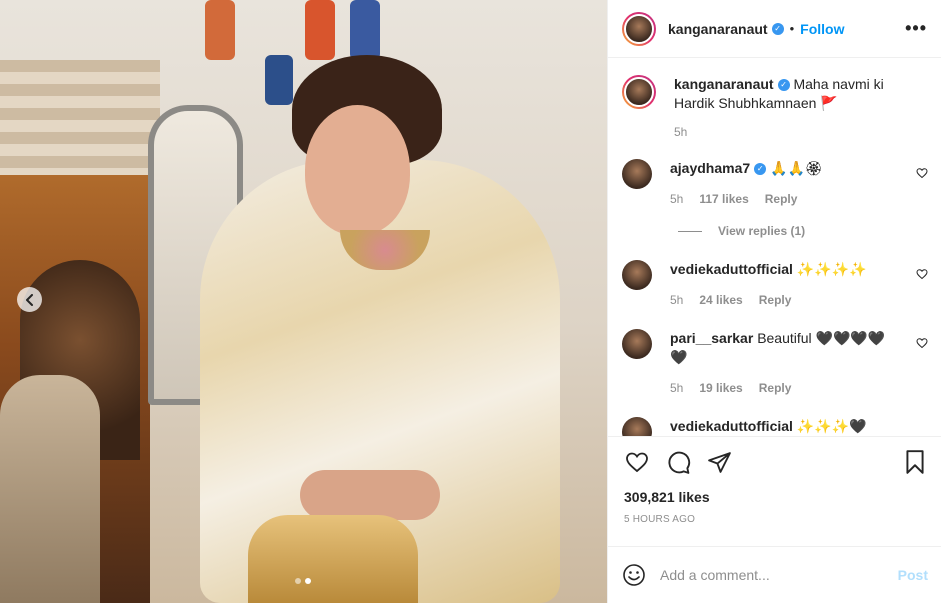 Image resolution: width=941 pixels, height=603 pixels. What do you see at coordinates (50, 489) in the screenshot?
I see `photo-horse-statue` at bounding box center [50, 489].